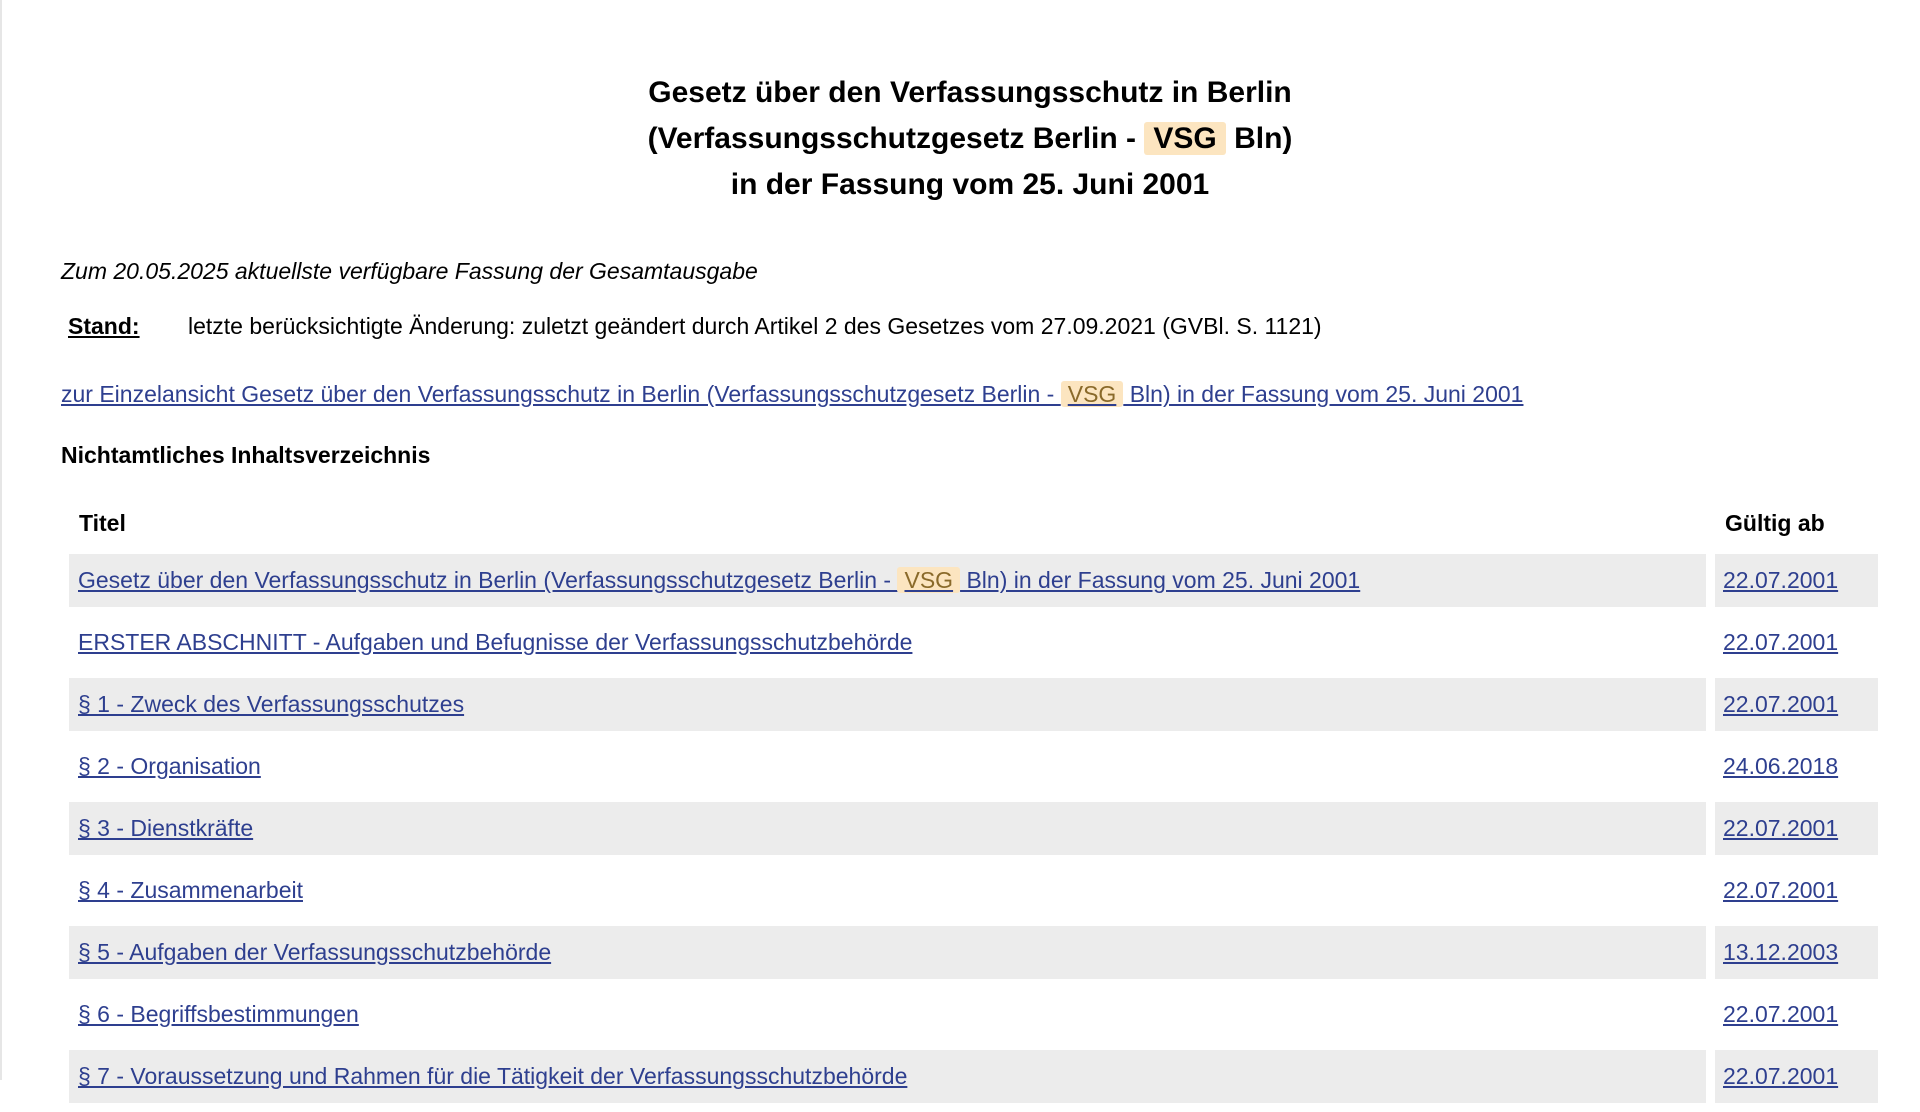  I want to click on toc-link: § 3 - Dienstkräfte, so click(165, 828).